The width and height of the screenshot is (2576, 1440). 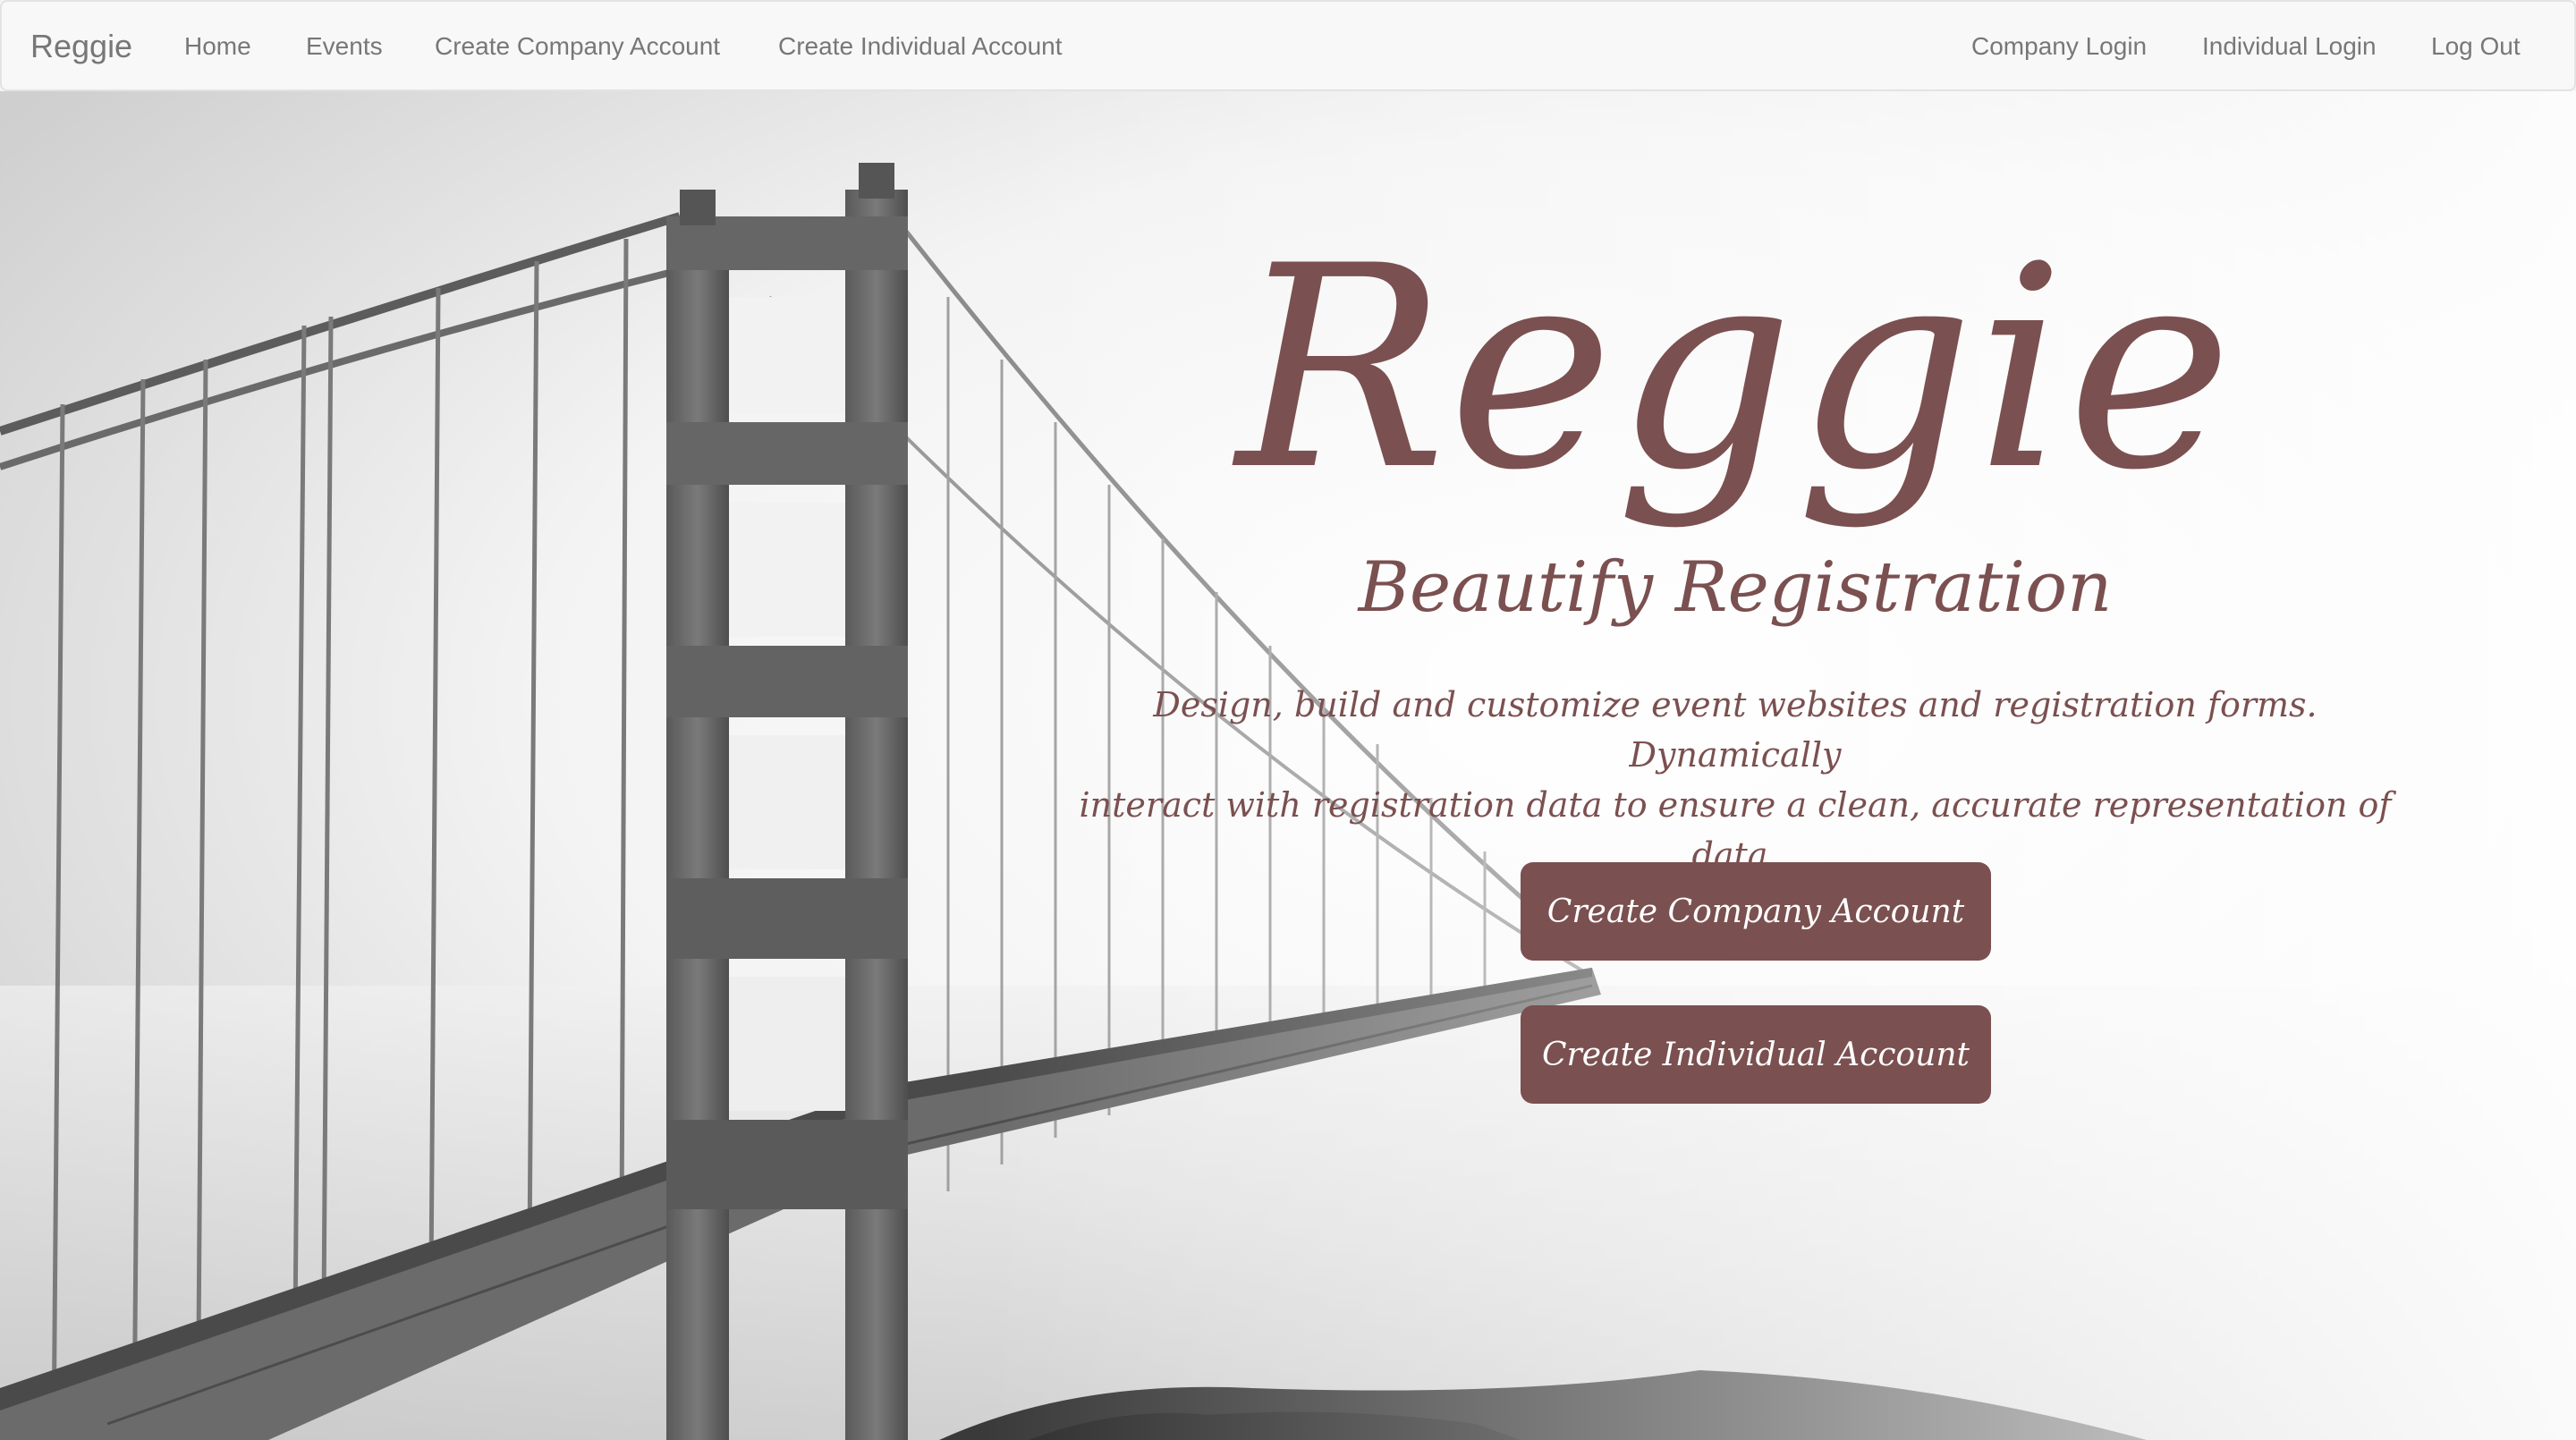 What do you see at coordinates (81, 46) in the screenshot?
I see `brand-link: Reggie` at bounding box center [81, 46].